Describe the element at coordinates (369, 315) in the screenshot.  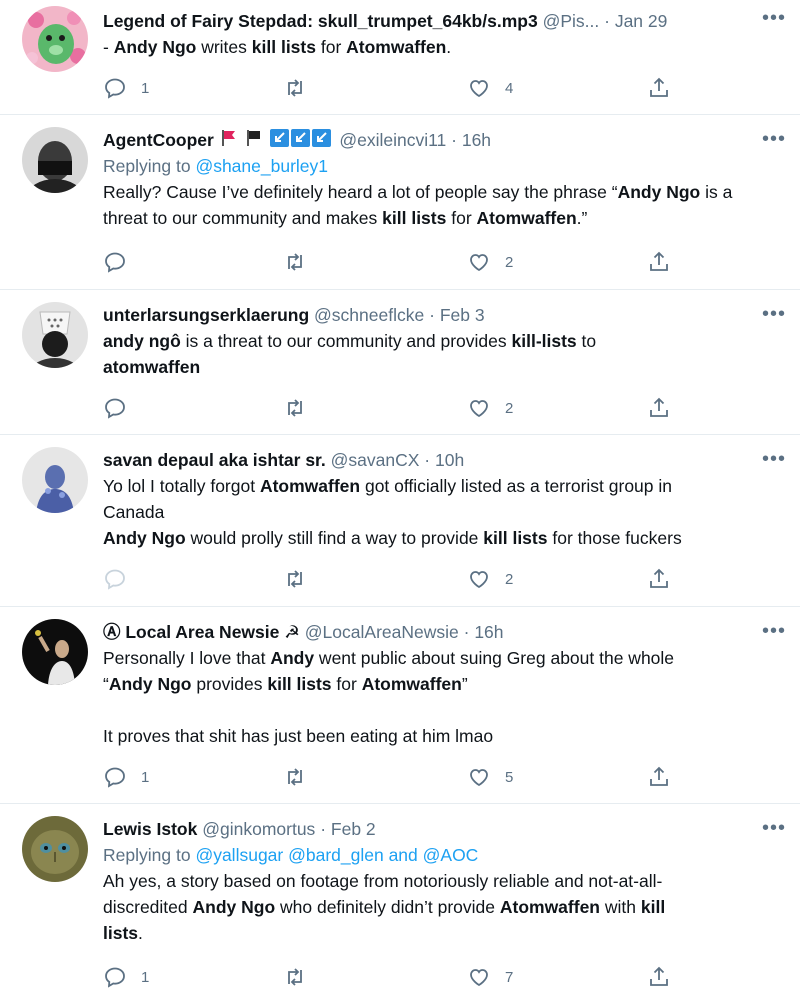
I see `user-handle: @schneeflcke` at that location.